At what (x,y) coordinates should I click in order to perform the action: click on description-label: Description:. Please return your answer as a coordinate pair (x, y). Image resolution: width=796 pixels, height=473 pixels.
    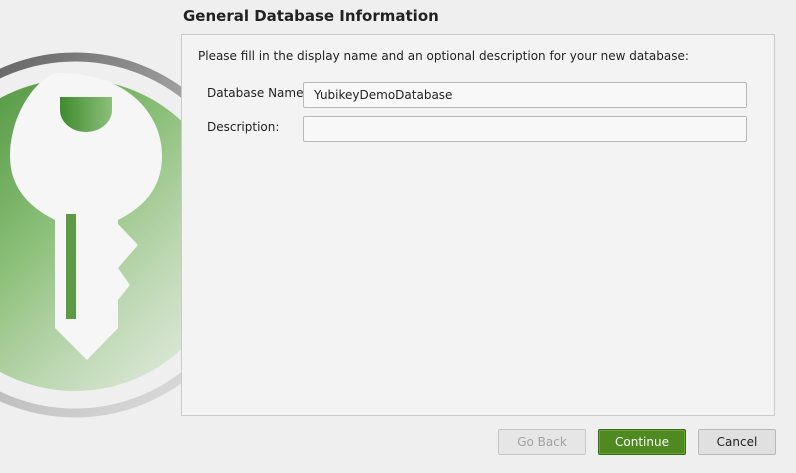
    Looking at the image, I should click on (243, 127).